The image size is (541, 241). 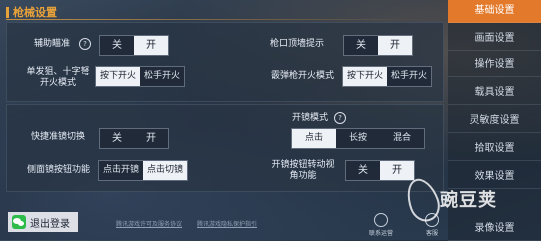 I want to click on muzzle-hint-off-button: 关, so click(x=361, y=45).